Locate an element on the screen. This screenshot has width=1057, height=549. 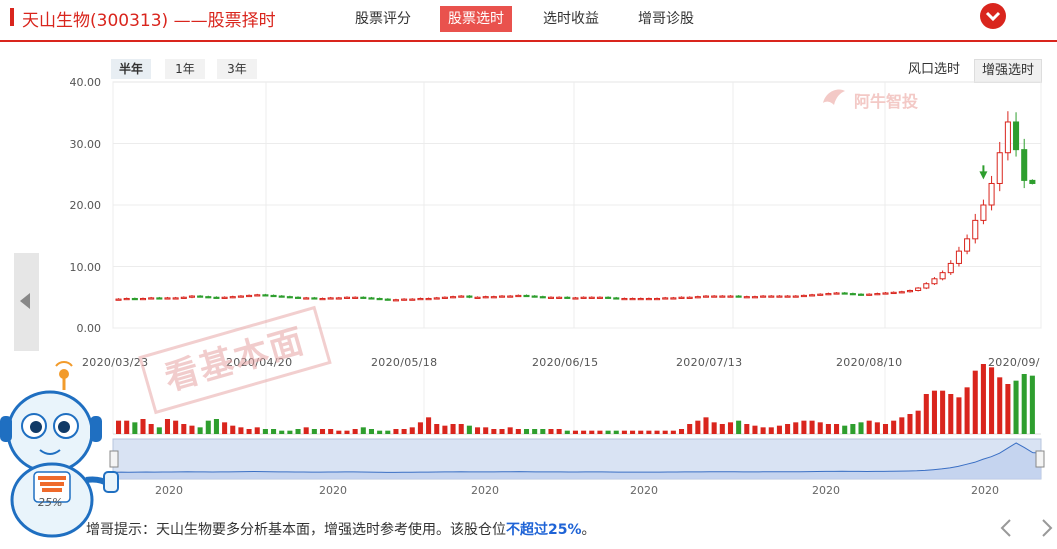
prev-arrow-icon is located at coordinates (1006, 528).